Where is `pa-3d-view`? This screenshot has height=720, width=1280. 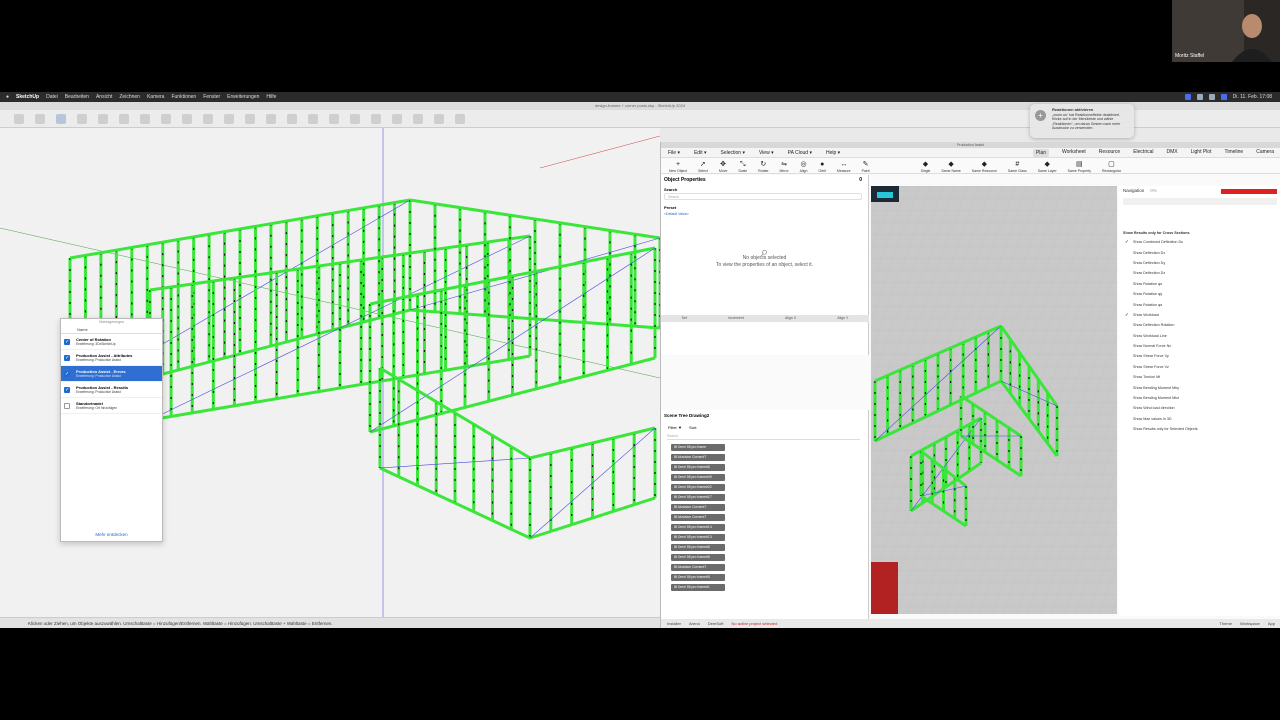 pa-3d-view is located at coordinates (994, 400).